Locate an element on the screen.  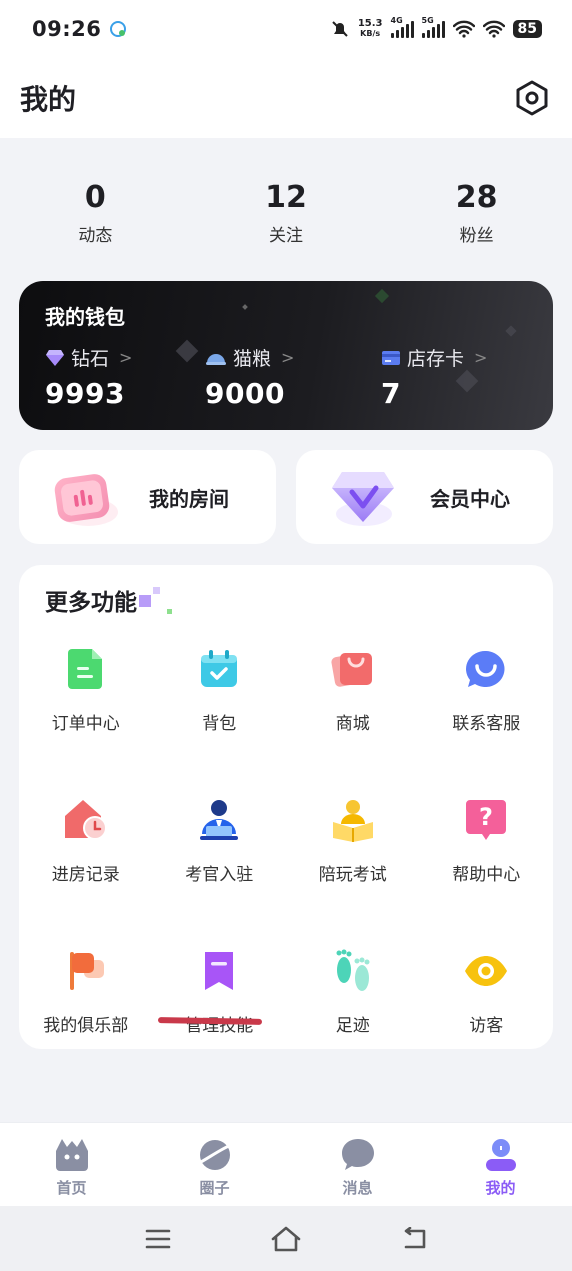
feature-companion-exam: 陪玩考试 is located at coordinates (353, 840).